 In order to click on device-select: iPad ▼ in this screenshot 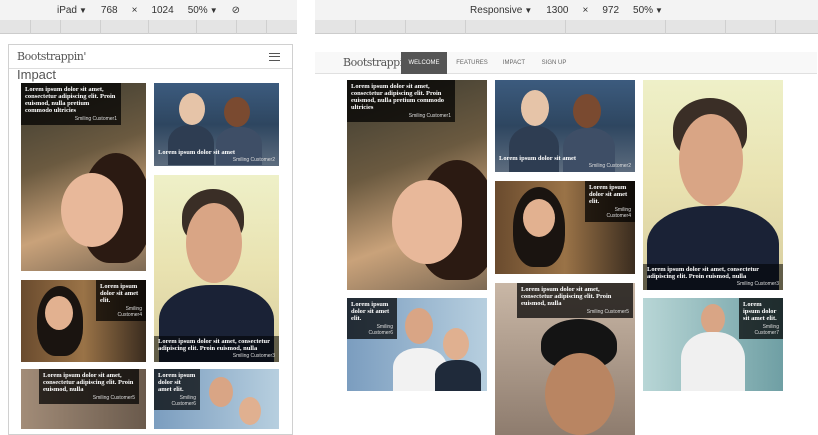, I will do `click(72, 10)`.